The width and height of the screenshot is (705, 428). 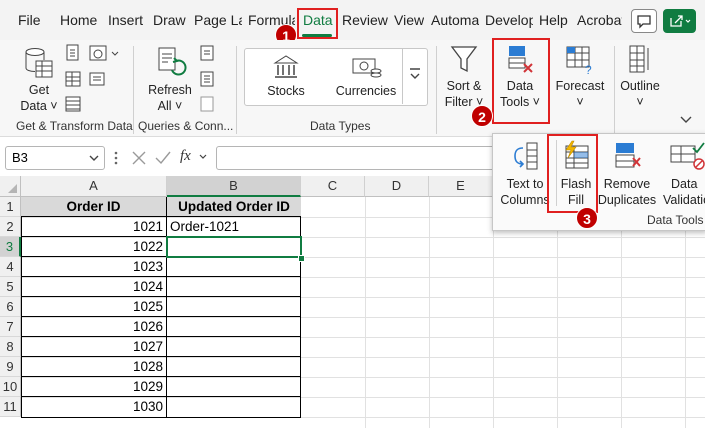 What do you see at coordinates (234, 367) in the screenshot?
I see `cell-b9` at bounding box center [234, 367].